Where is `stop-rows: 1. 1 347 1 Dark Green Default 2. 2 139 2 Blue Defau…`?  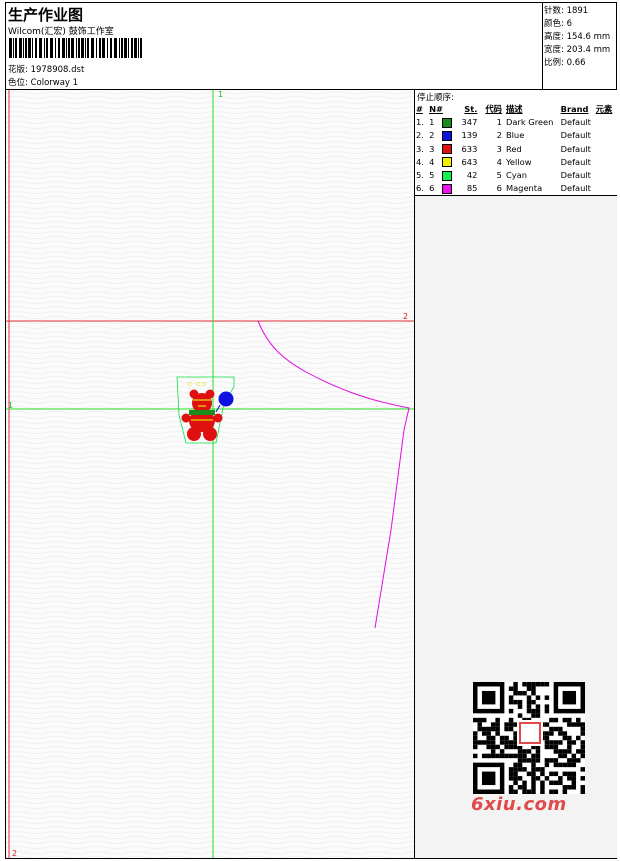 stop-rows: 1. 1 347 1 Dark Green Default 2. 2 139 2 Blue Defau… is located at coordinates (516, 155).